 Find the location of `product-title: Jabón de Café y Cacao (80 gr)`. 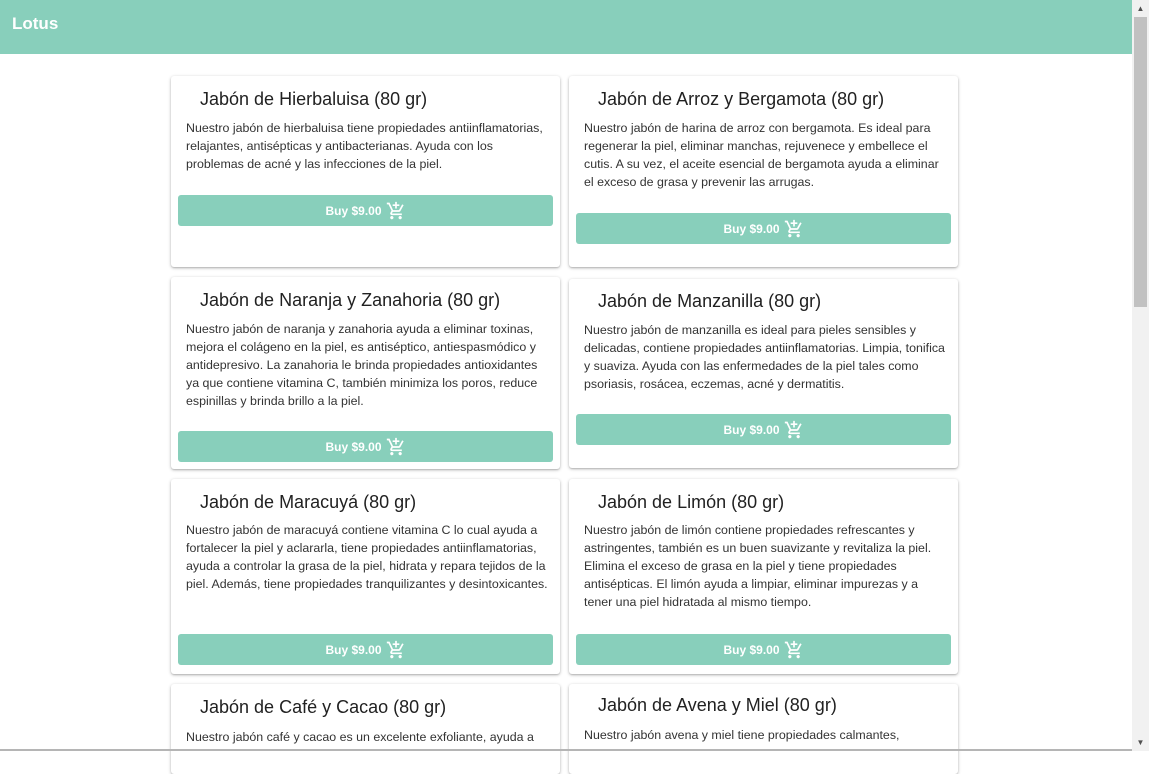

product-title: Jabón de Café y Cacao (80 gr) is located at coordinates (323, 707).